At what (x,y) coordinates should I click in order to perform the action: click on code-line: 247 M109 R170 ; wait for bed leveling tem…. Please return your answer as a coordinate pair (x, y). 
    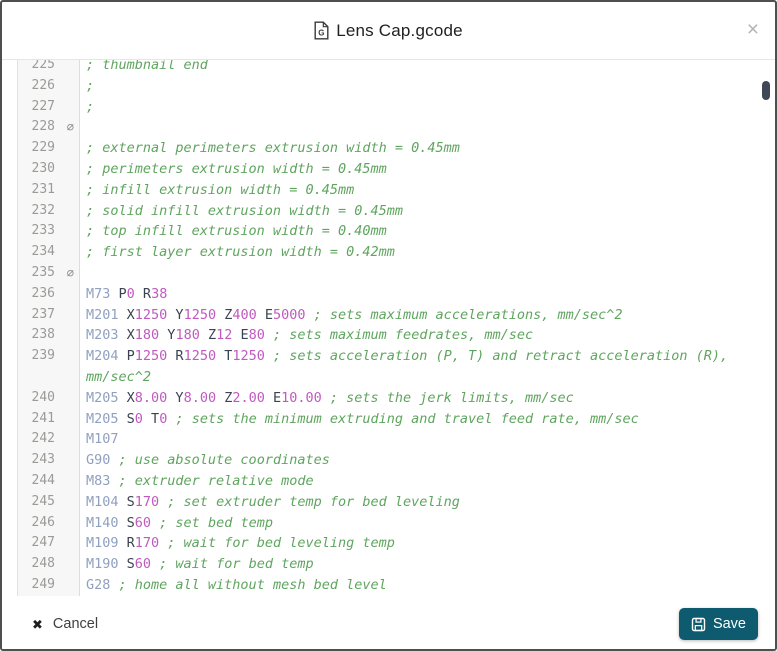
    Looking at the image, I should click on (395, 544).